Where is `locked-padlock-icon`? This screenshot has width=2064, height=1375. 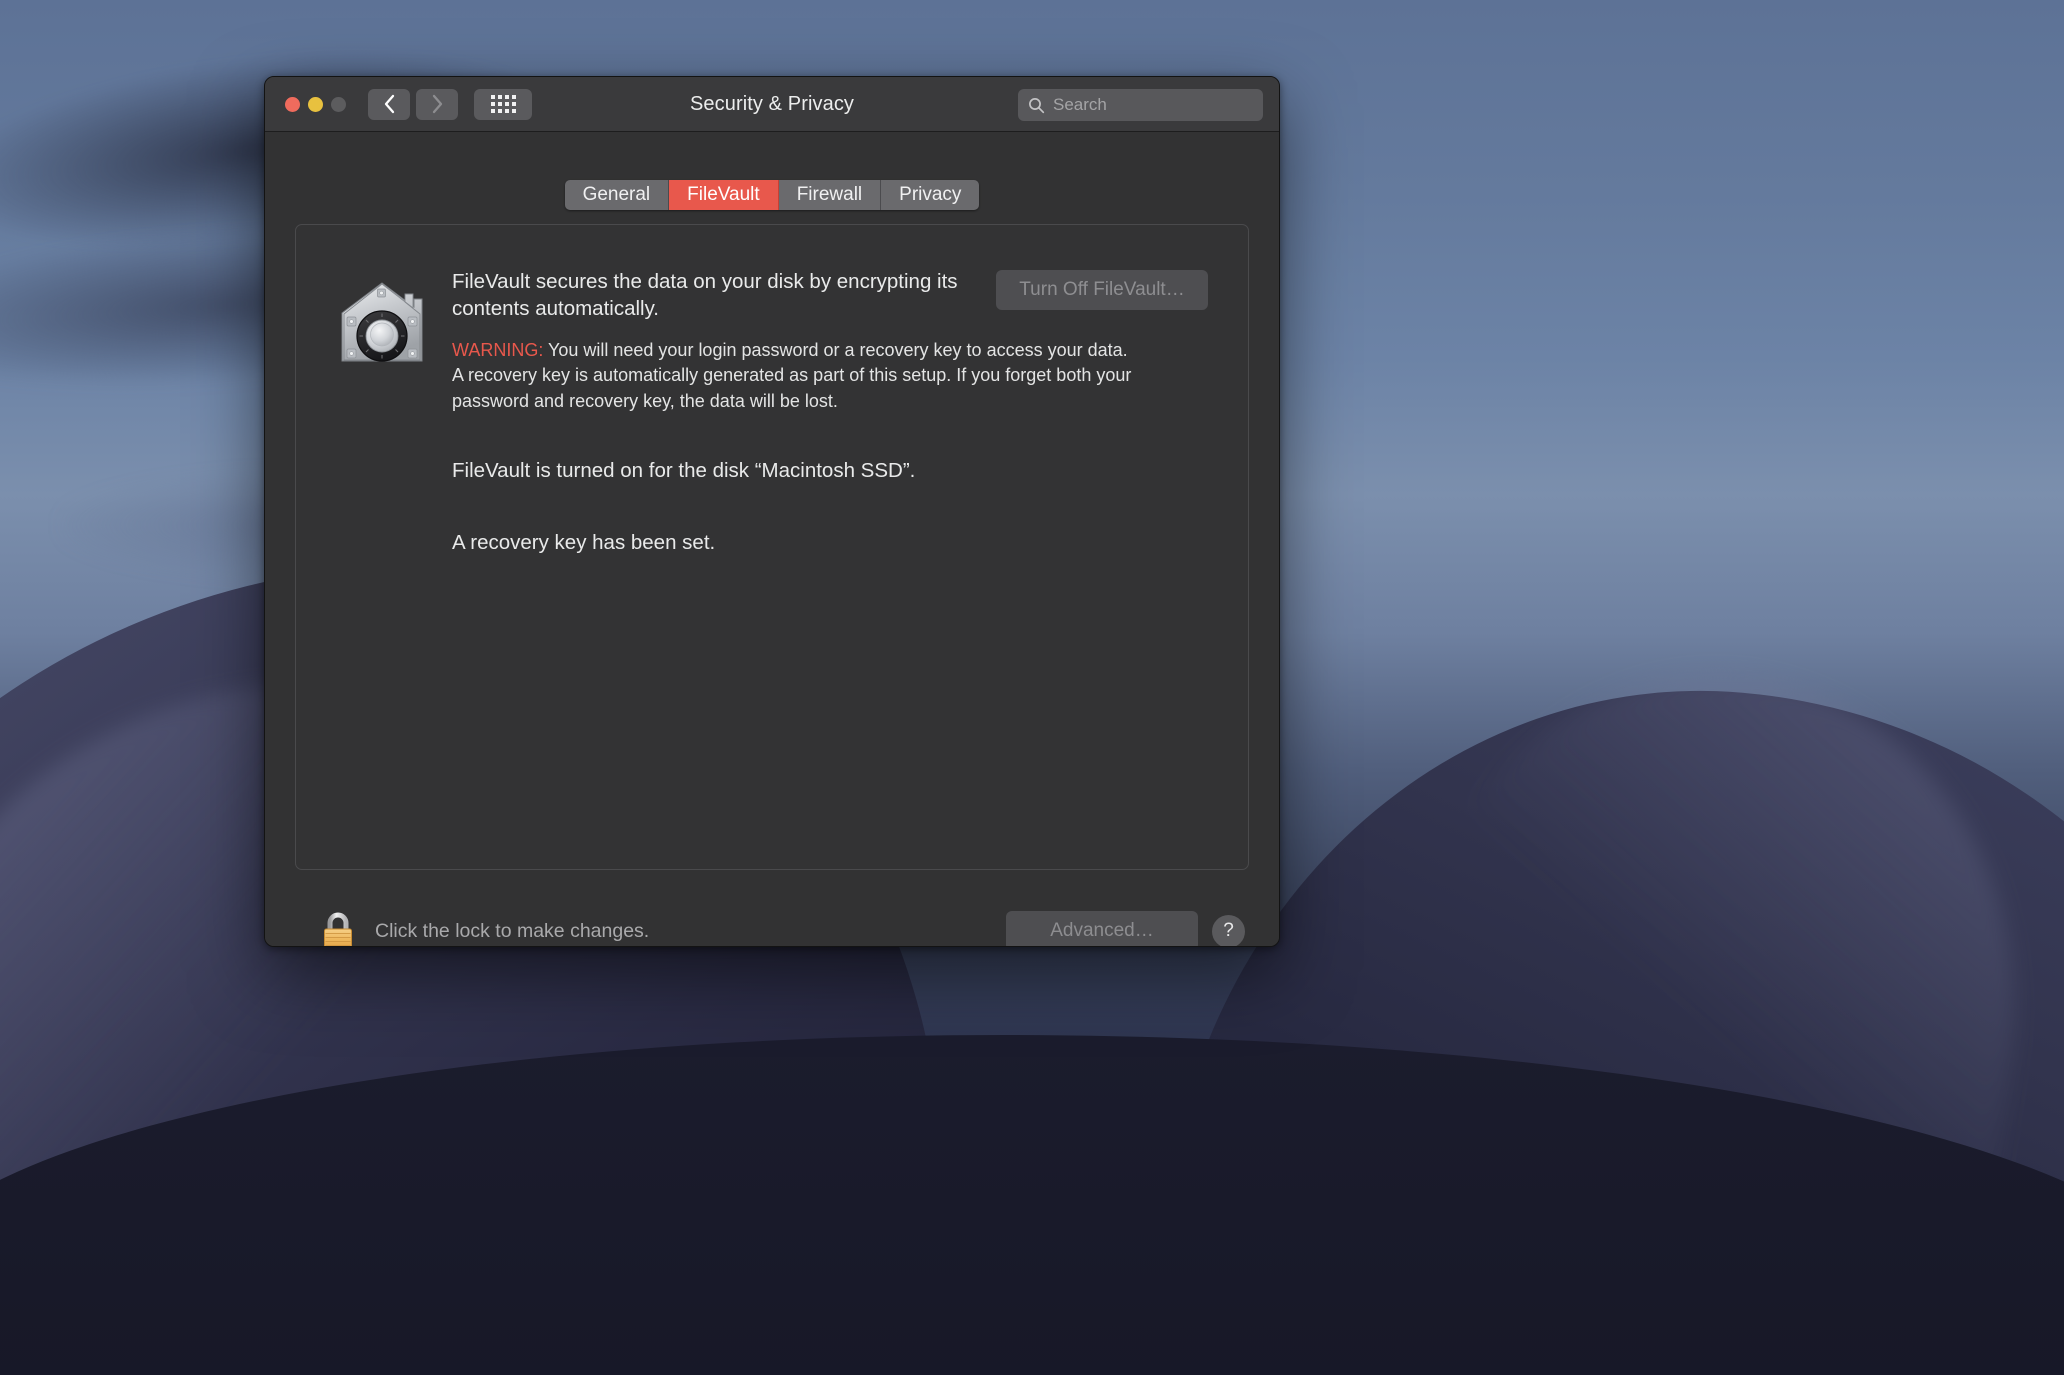 locked-padlock-icon is located at coordinates (338, 929).